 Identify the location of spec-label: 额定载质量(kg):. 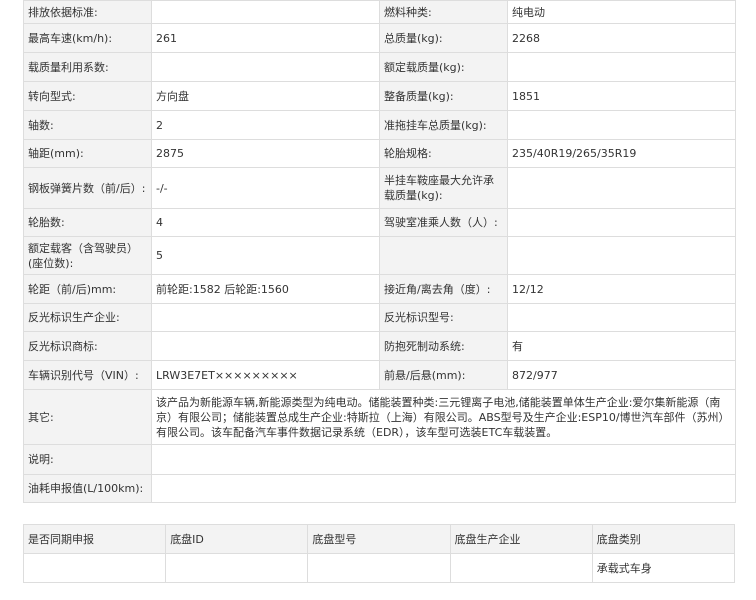
(443, 67).